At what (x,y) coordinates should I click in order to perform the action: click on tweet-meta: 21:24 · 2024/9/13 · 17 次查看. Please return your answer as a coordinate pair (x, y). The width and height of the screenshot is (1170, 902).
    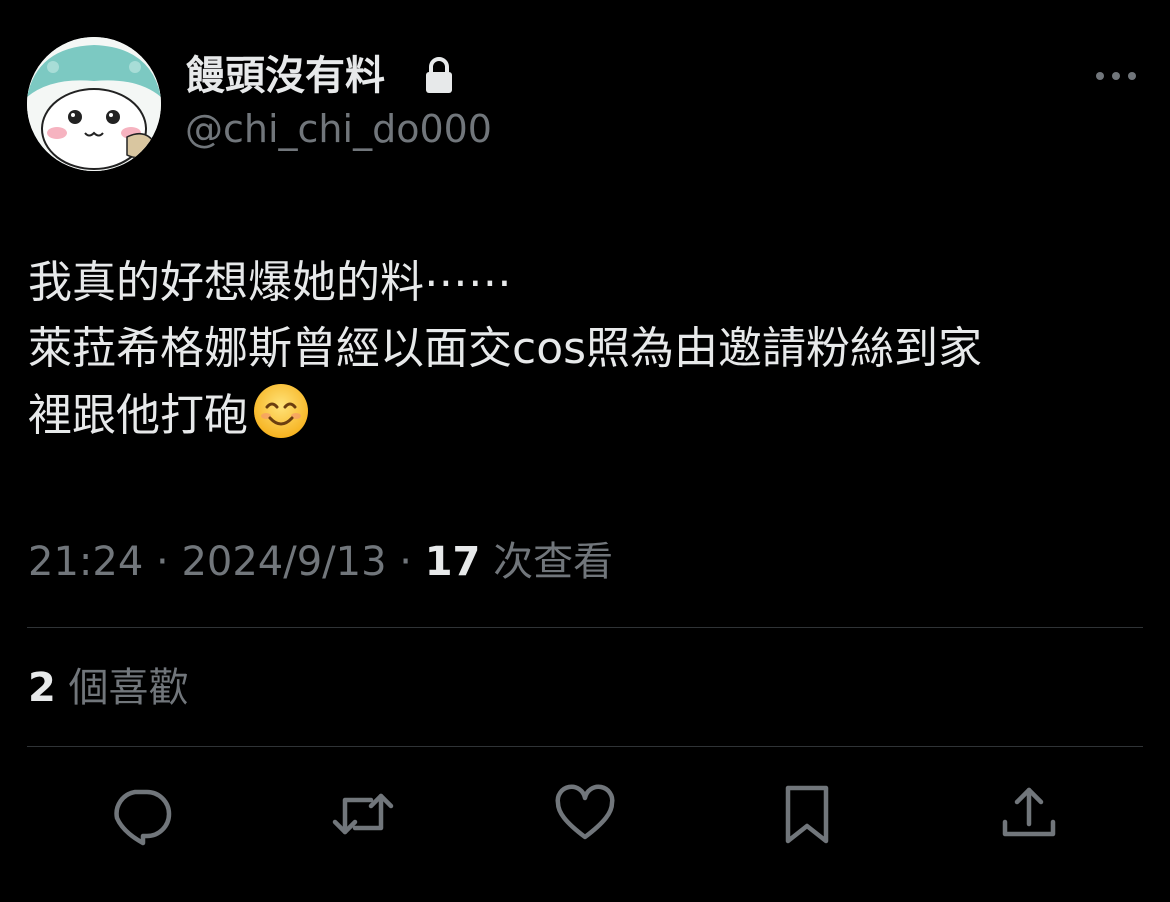
    Looking at the image, I should click on (320, 562).